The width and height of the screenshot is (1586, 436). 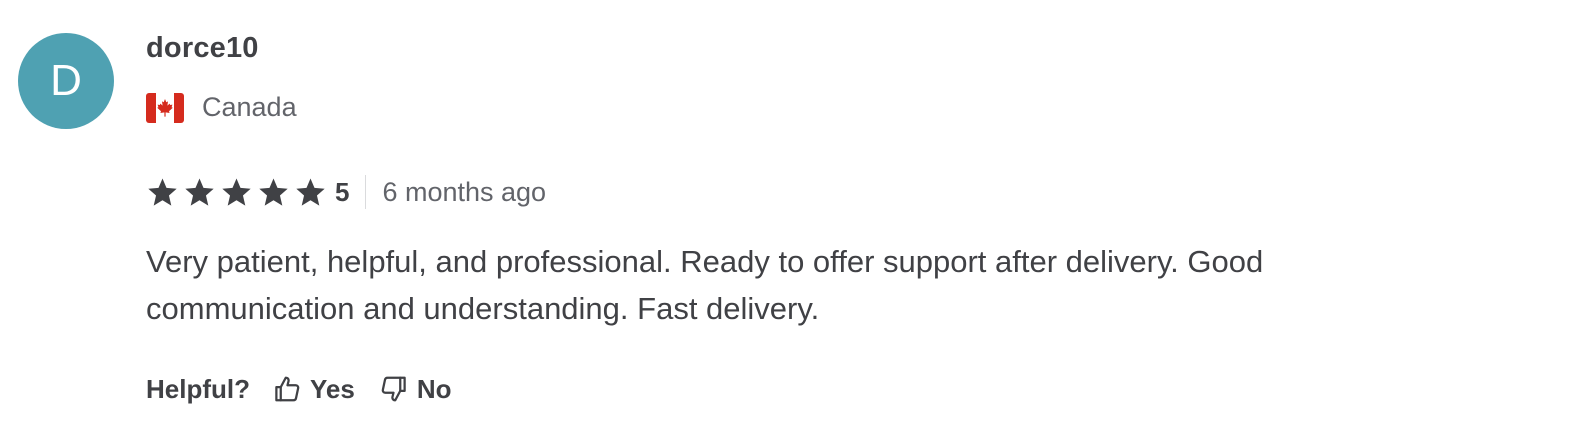 What do you see at coordinates (393, 389) in the screenshot?
I see `thumbs-down-icon` at bounding box center [393, 389].